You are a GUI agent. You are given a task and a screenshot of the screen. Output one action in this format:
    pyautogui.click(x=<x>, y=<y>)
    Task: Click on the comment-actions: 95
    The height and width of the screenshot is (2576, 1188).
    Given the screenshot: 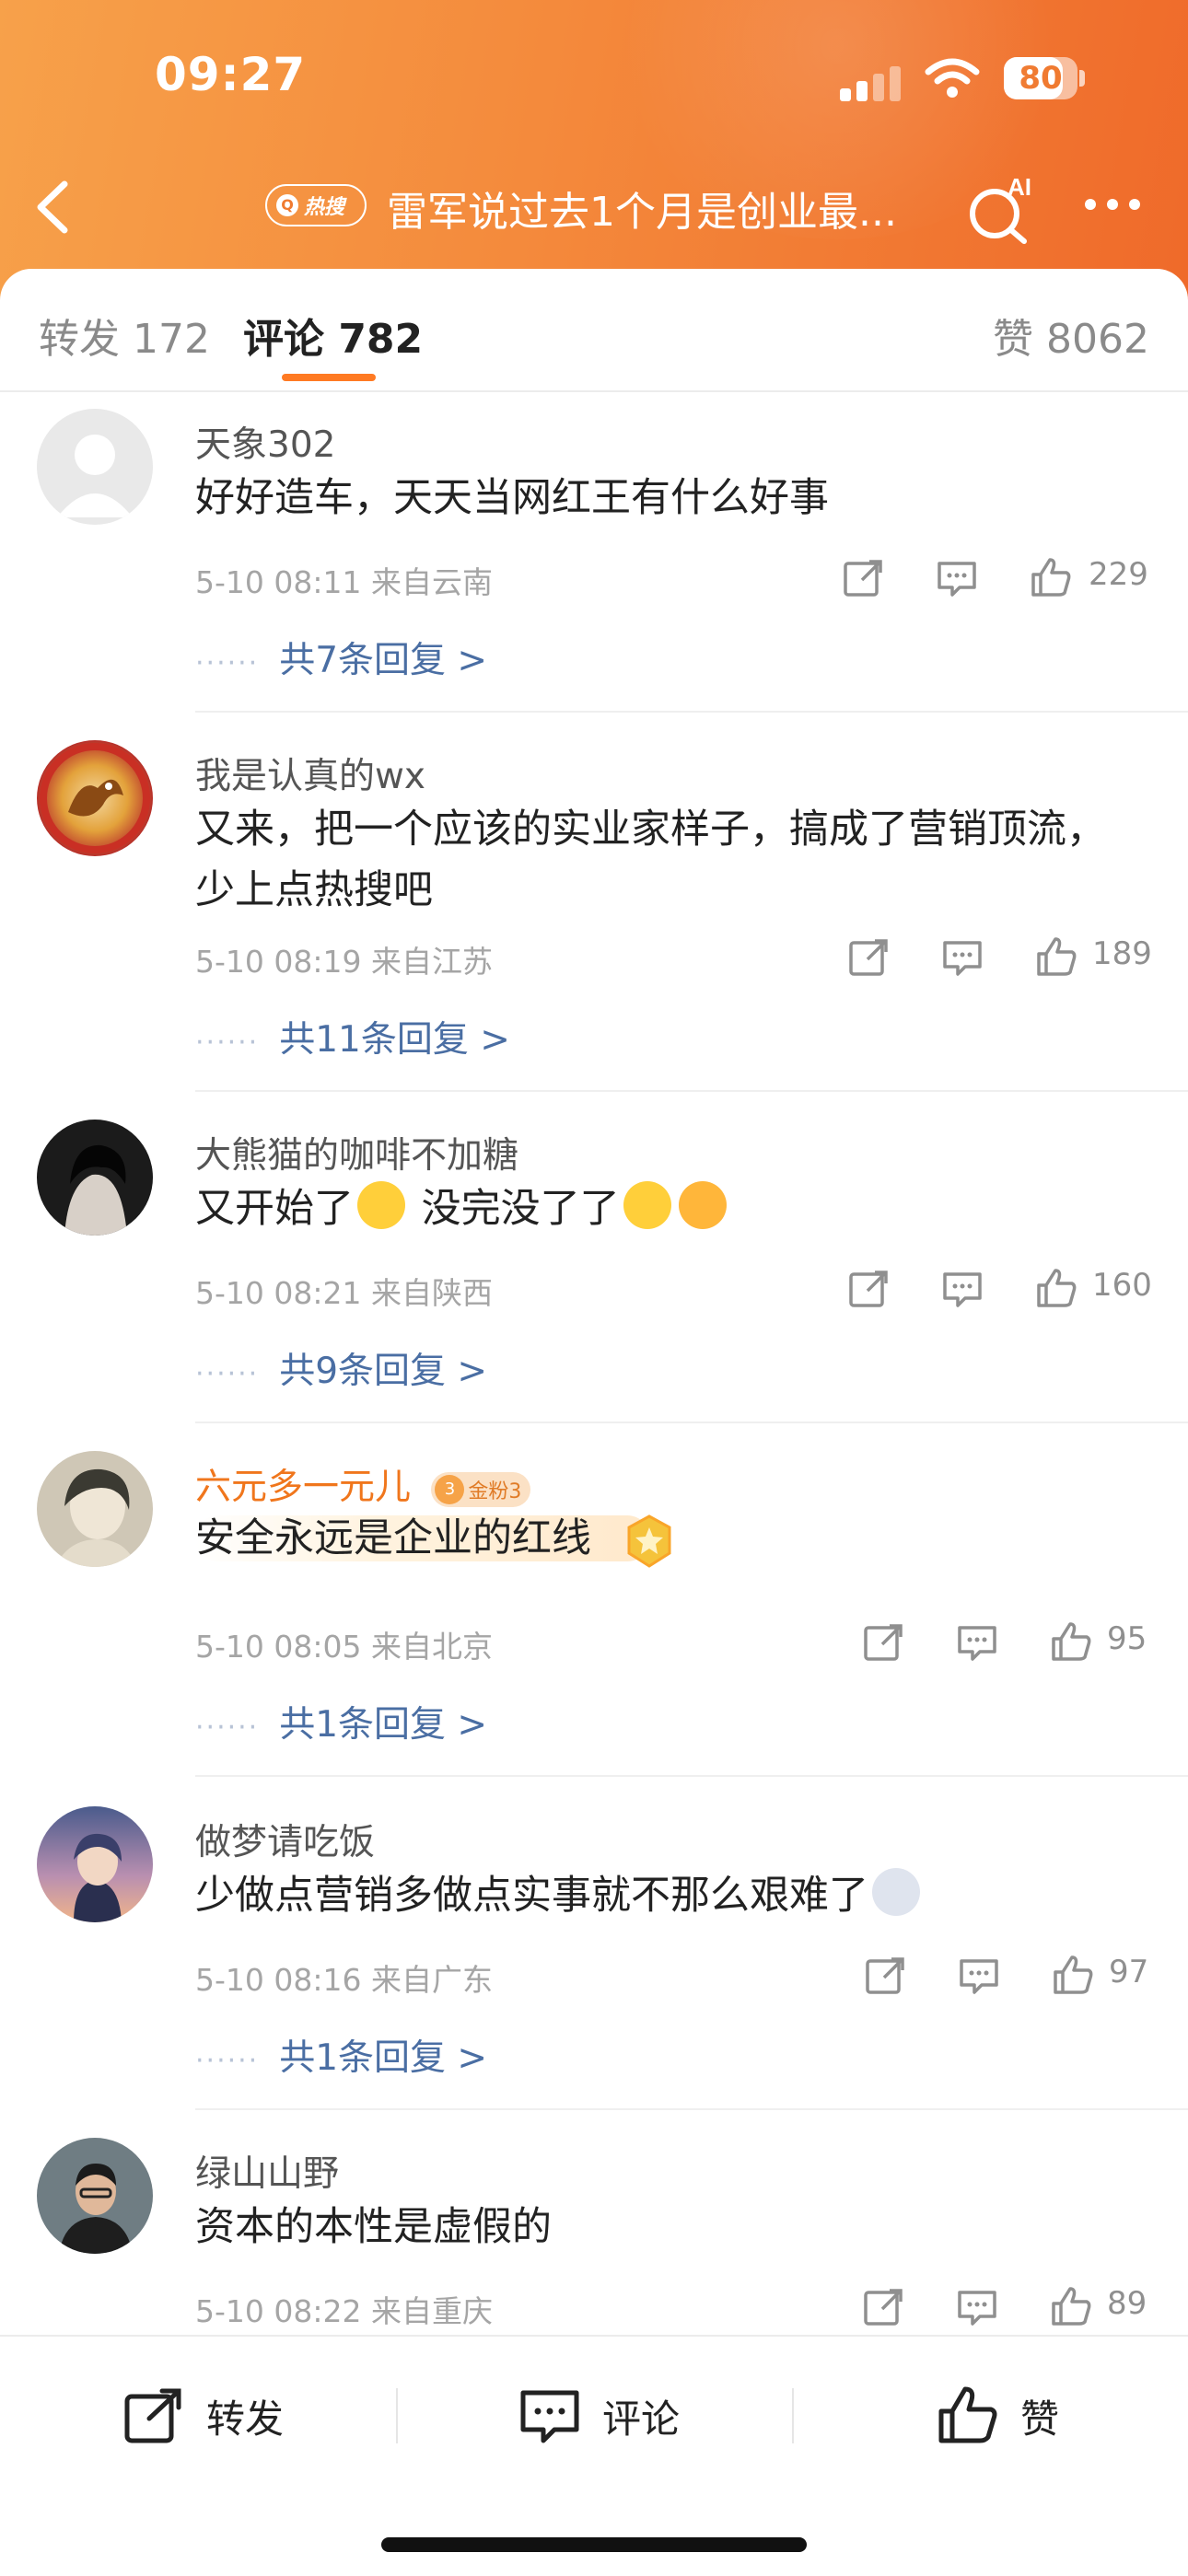 What is the action you would take?
    pyautogui.click(x=1012, y=1646)
    